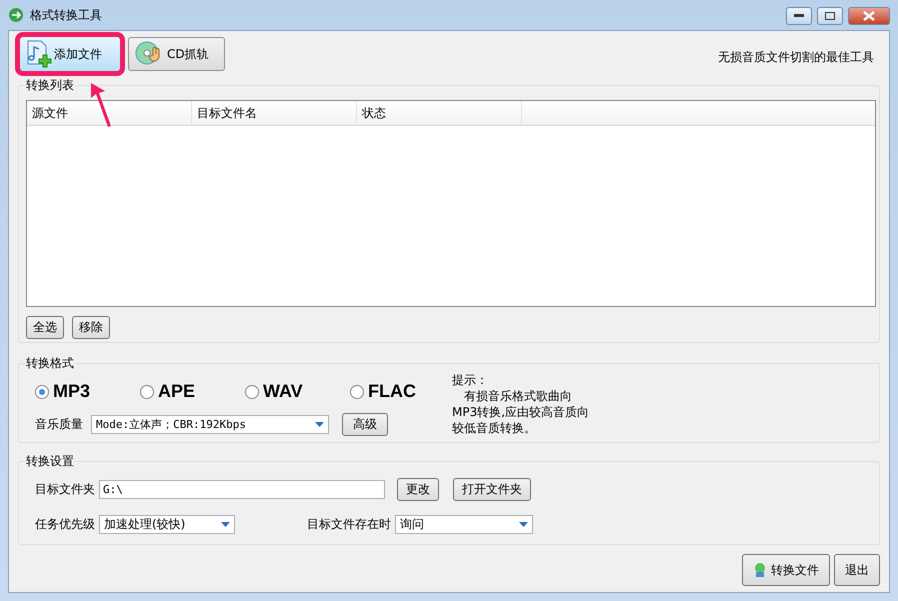 Image resolution: width=898 pixels, height=601 pixels. I want to click on maximize-button, so click(830, 16).